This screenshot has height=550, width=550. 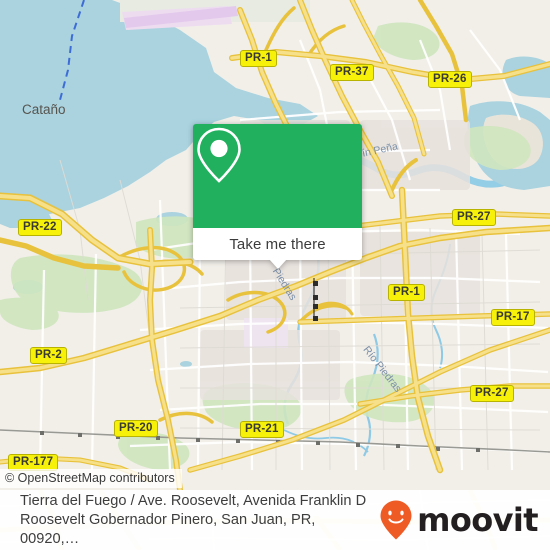 I want to click on take-me-there-button: Take me there, so click(x=277, y=248).